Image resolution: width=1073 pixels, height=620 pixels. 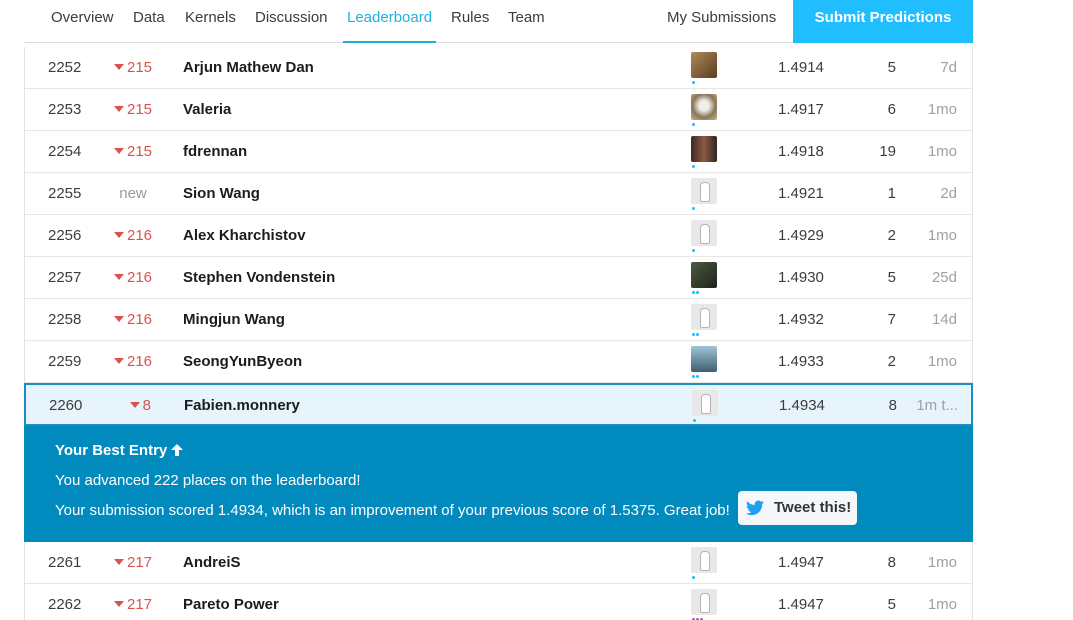 I want to click on team-name: SeongYunByeon, so click(x=242, y=361).